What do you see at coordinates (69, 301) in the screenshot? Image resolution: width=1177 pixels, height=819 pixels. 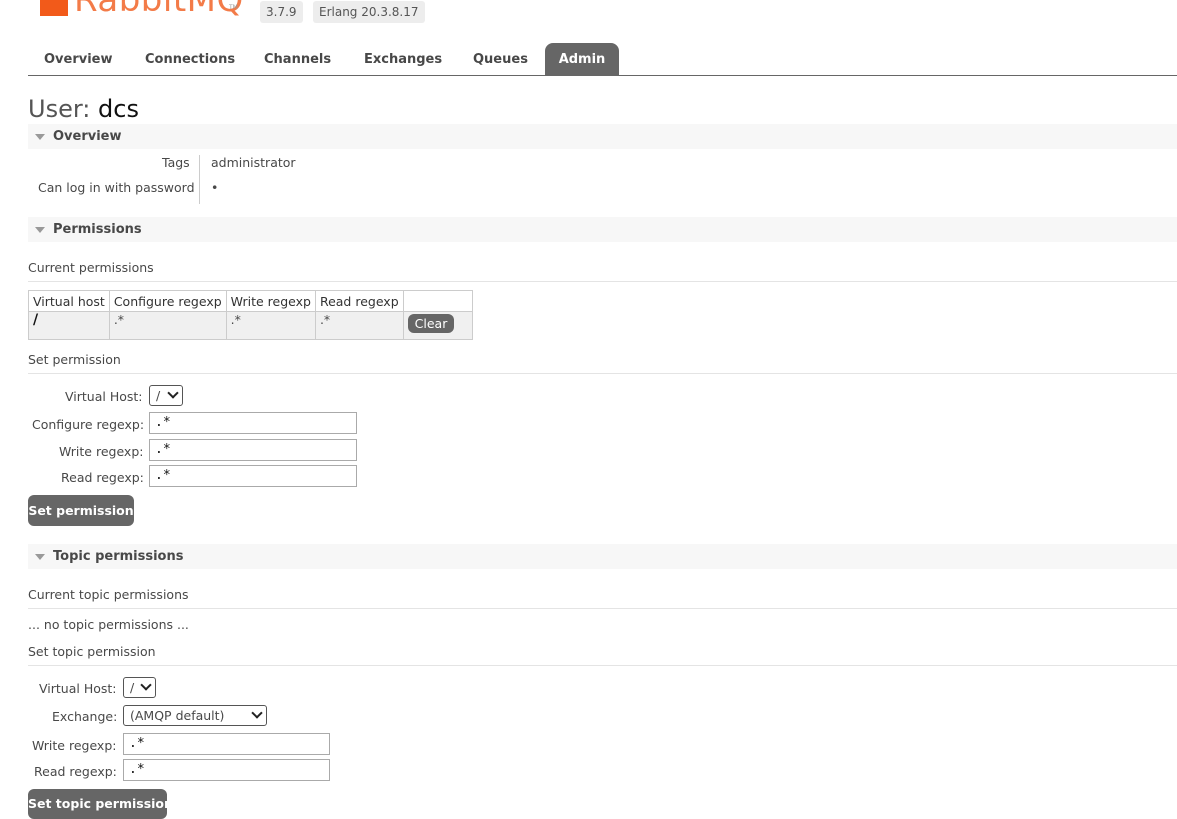 I see `column-header-vhost: Virtual host` at bounding box center [69, 301].